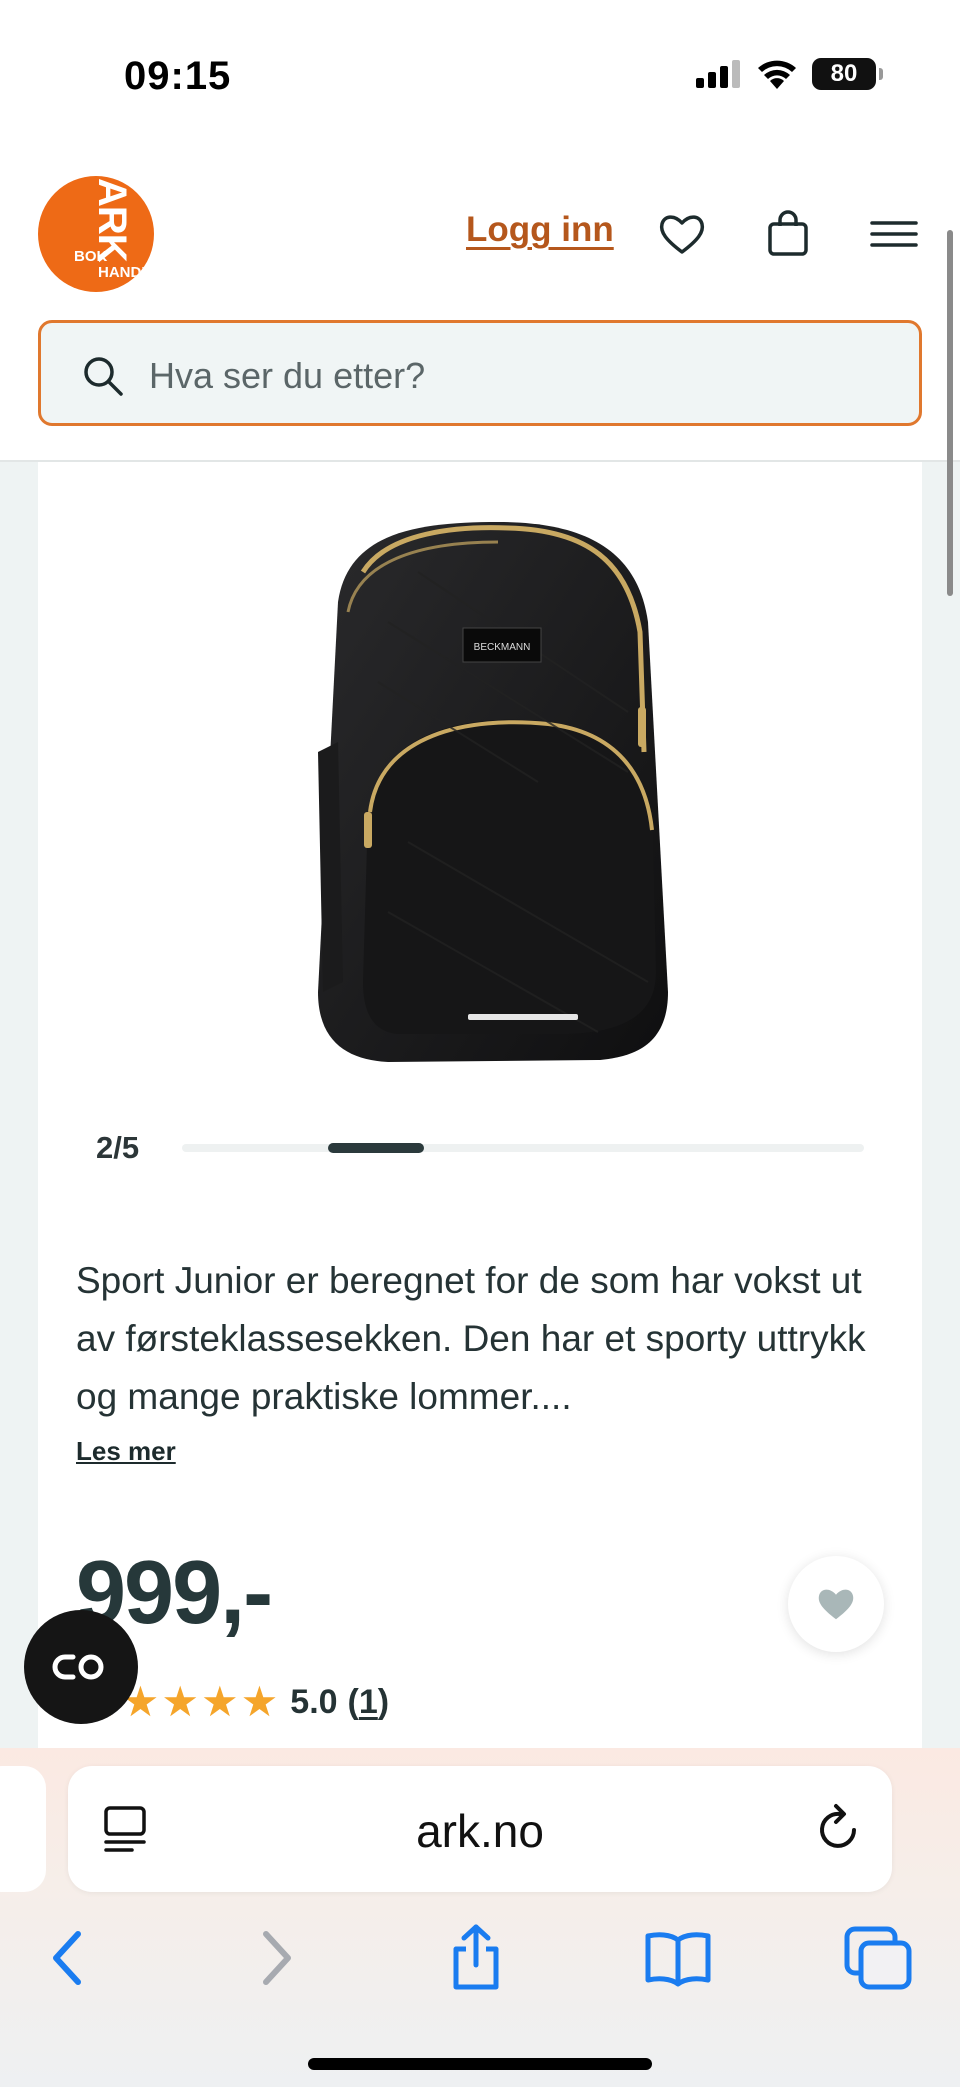 The width and height of the screenshot is (960, 2087). What do you see at coordinates (488, 792) in the screenshot?
I see `product-image: BECKMANN` at bounding box center [488, 792].